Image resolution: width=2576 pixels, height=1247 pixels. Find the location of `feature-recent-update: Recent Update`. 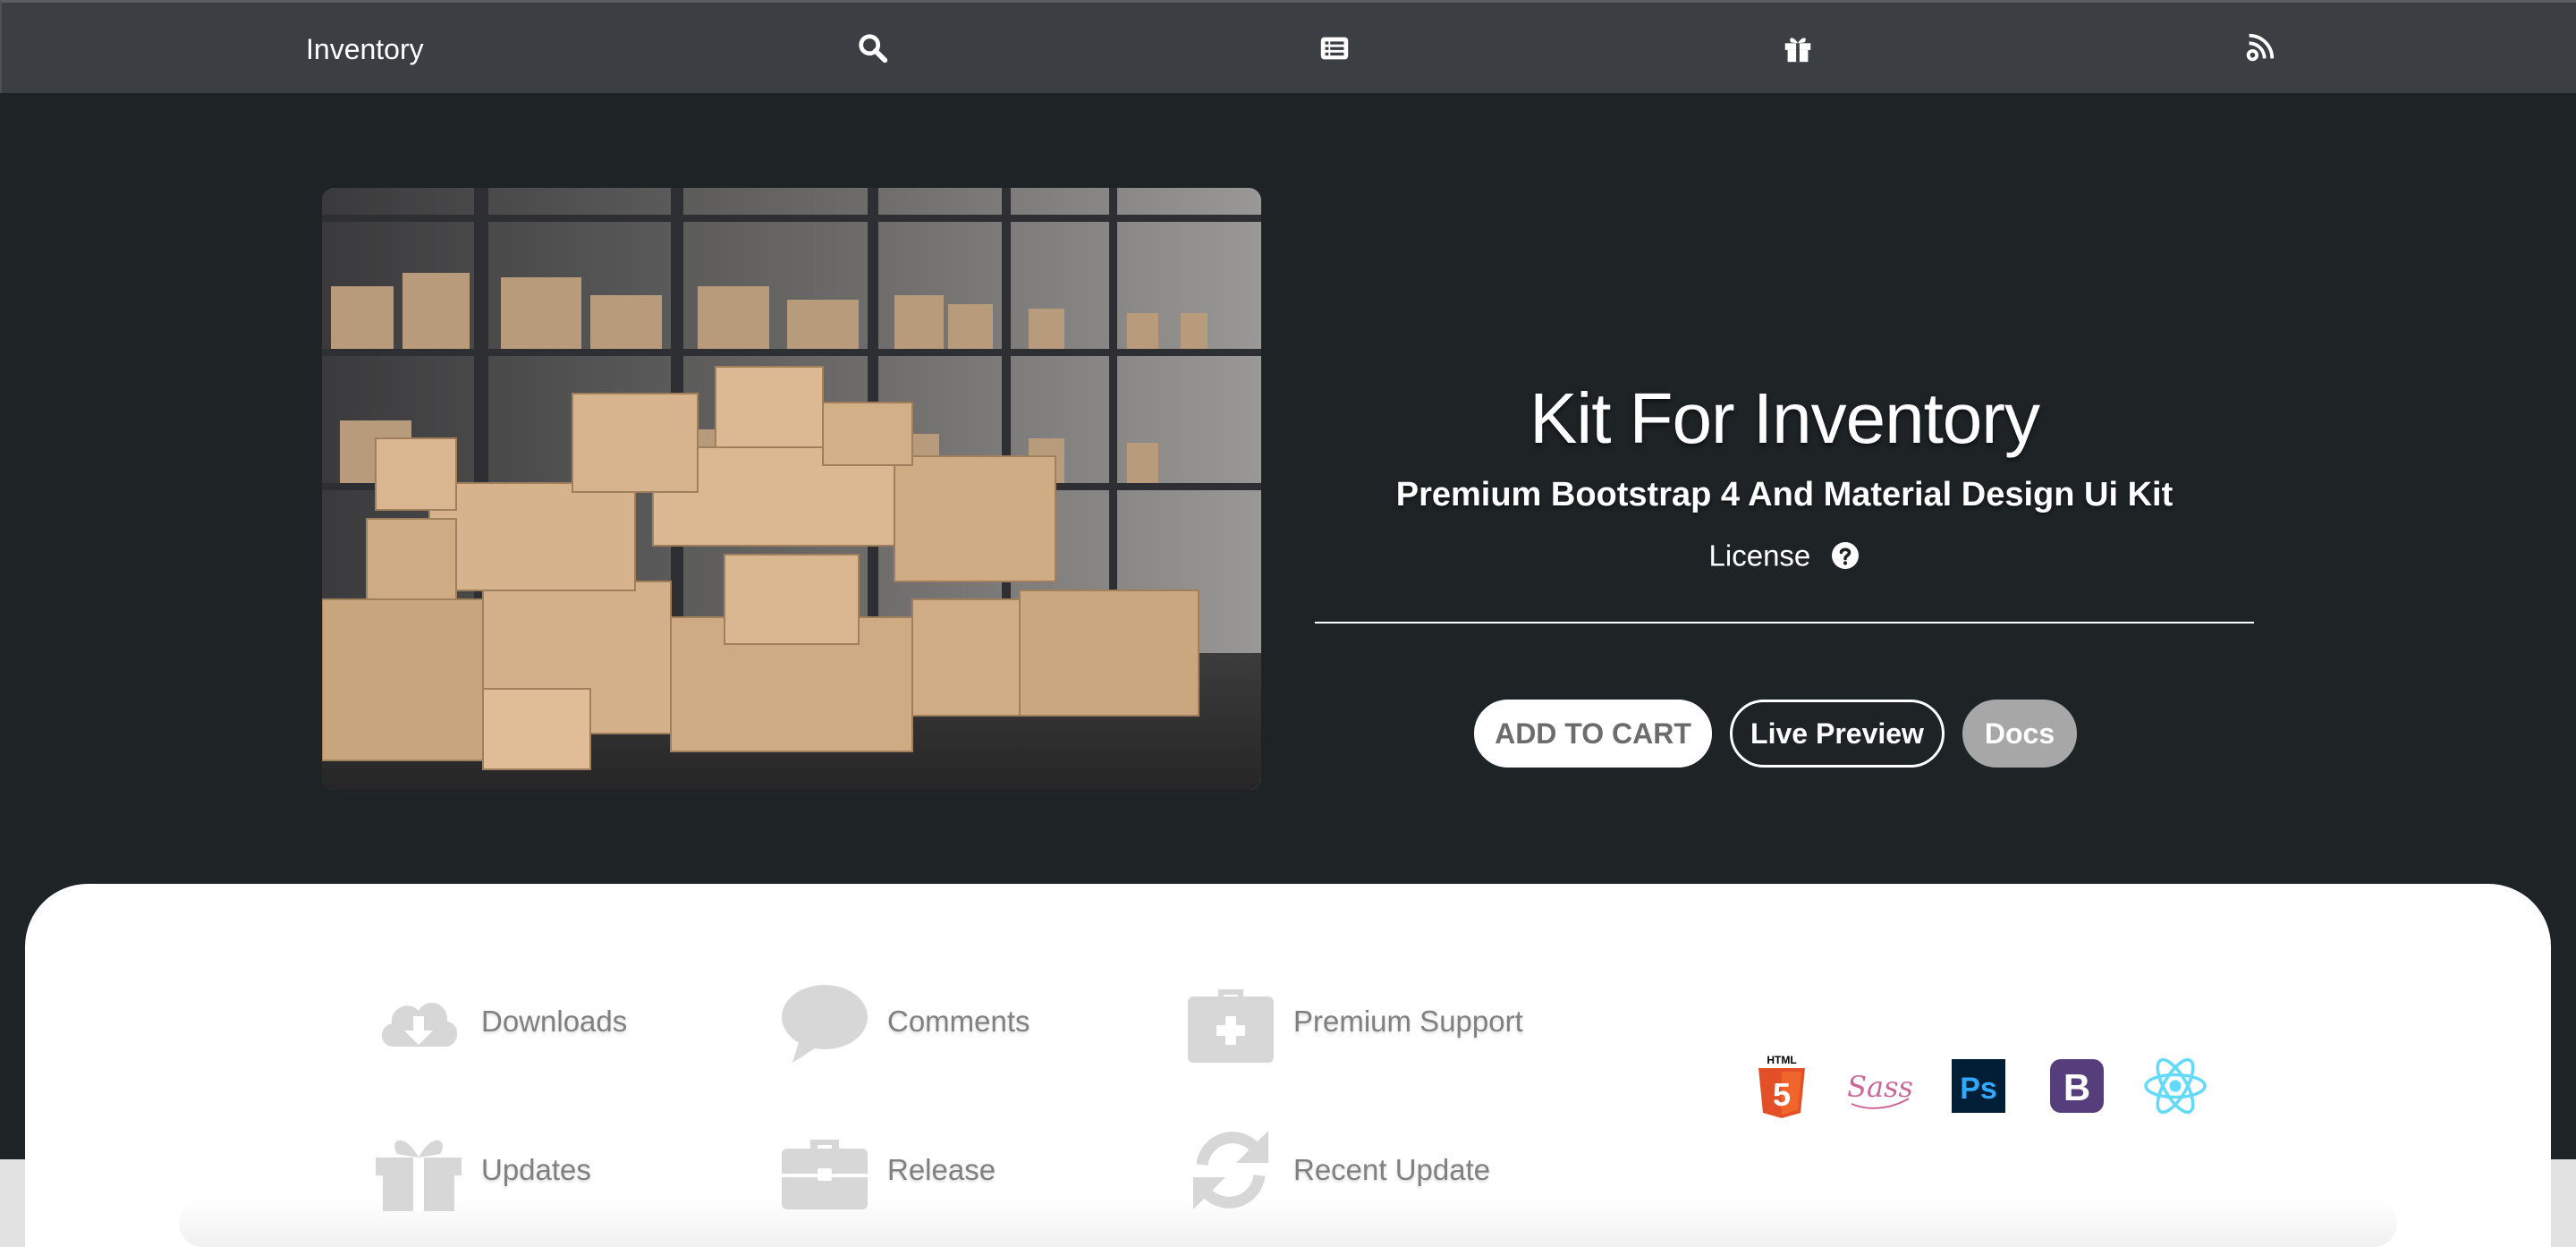

feature-recent-update: Recent Update is located at coordinates (1338, 1170).